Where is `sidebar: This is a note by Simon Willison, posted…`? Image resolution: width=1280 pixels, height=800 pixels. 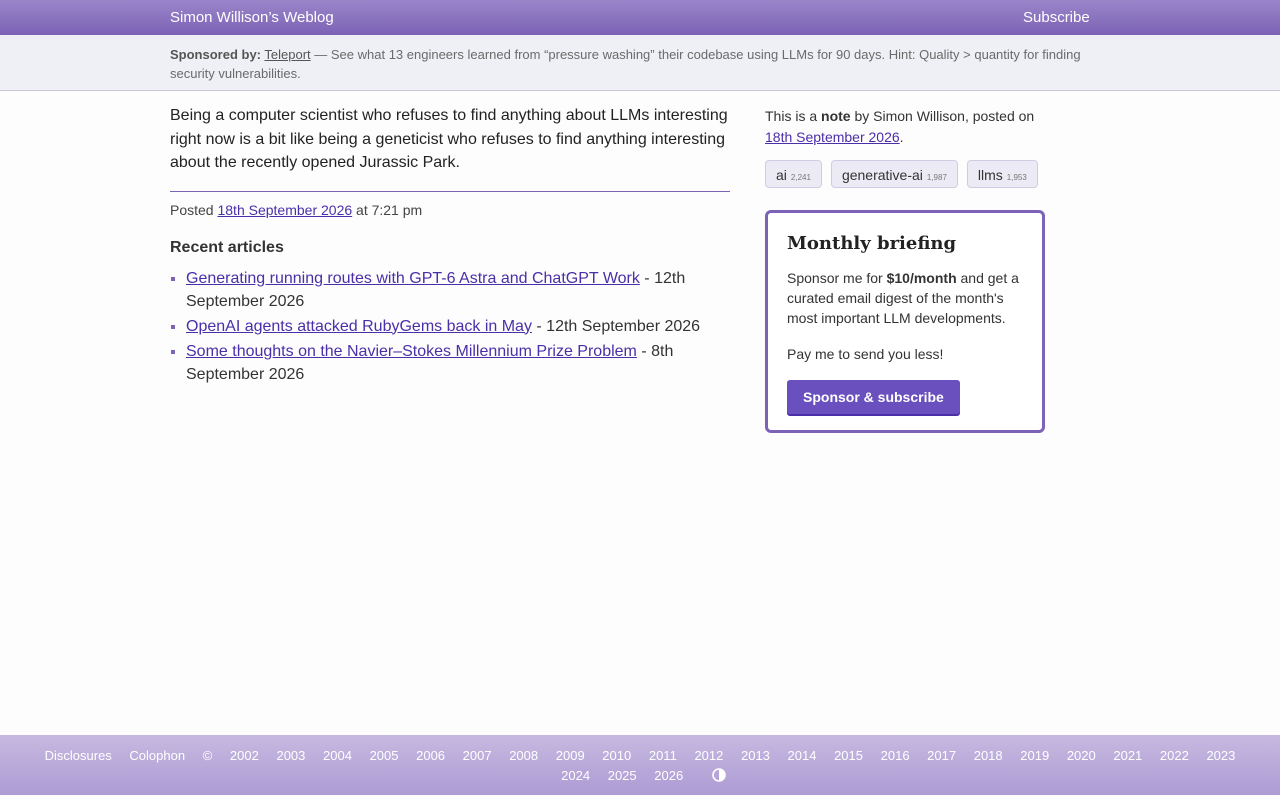
sidebar: This is a note by Simon Willison, posted… is located at coordinates (907, 269).